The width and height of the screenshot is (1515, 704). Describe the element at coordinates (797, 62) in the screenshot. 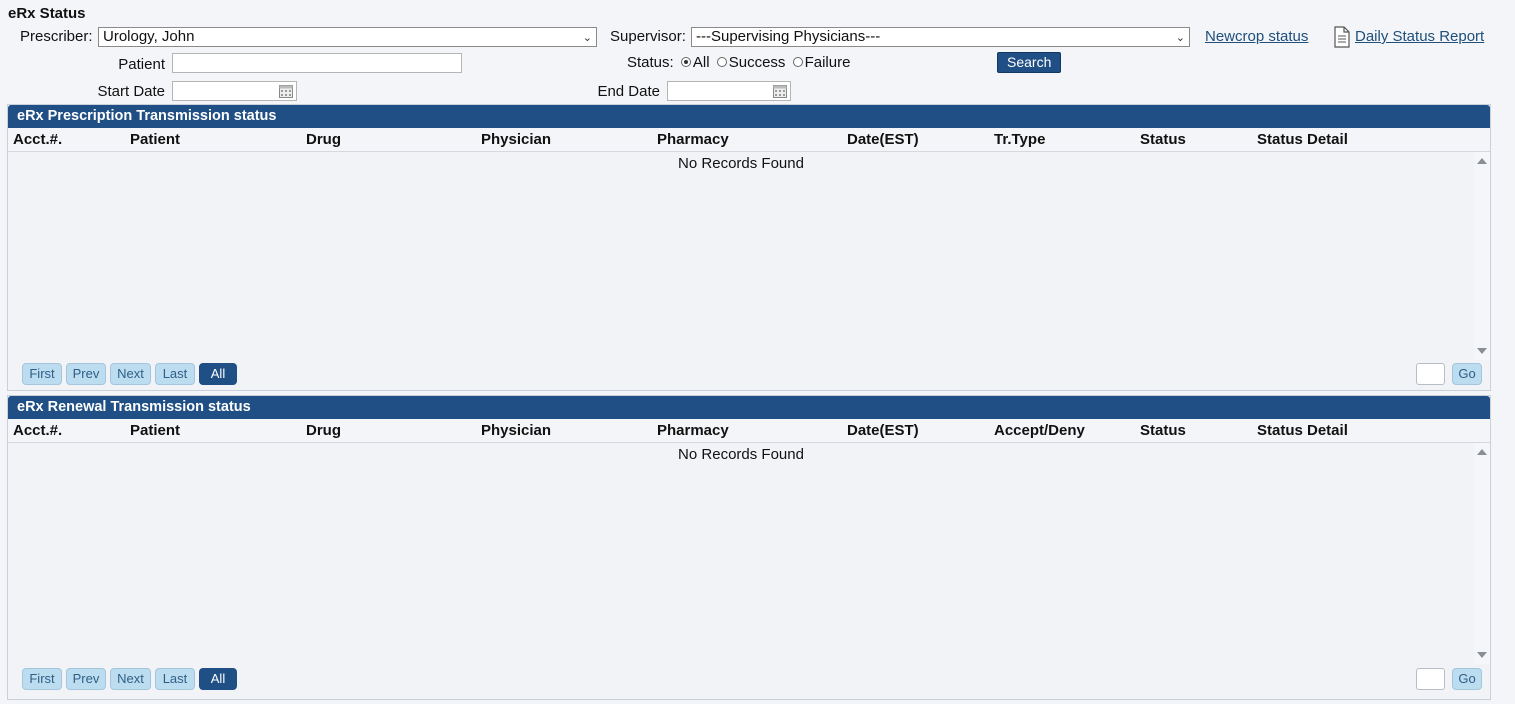

I see `status-radio-failure` at that location.